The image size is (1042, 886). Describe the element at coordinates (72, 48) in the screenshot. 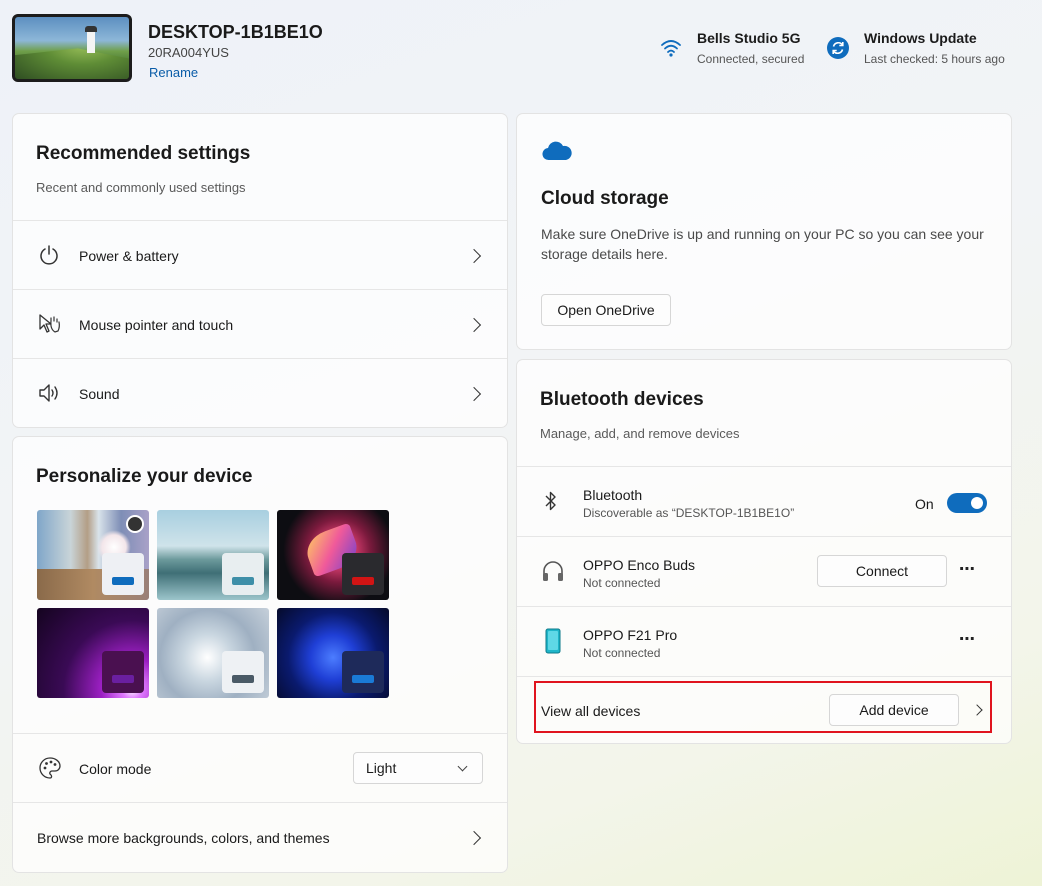

I see `device-thumbnail` at that location.